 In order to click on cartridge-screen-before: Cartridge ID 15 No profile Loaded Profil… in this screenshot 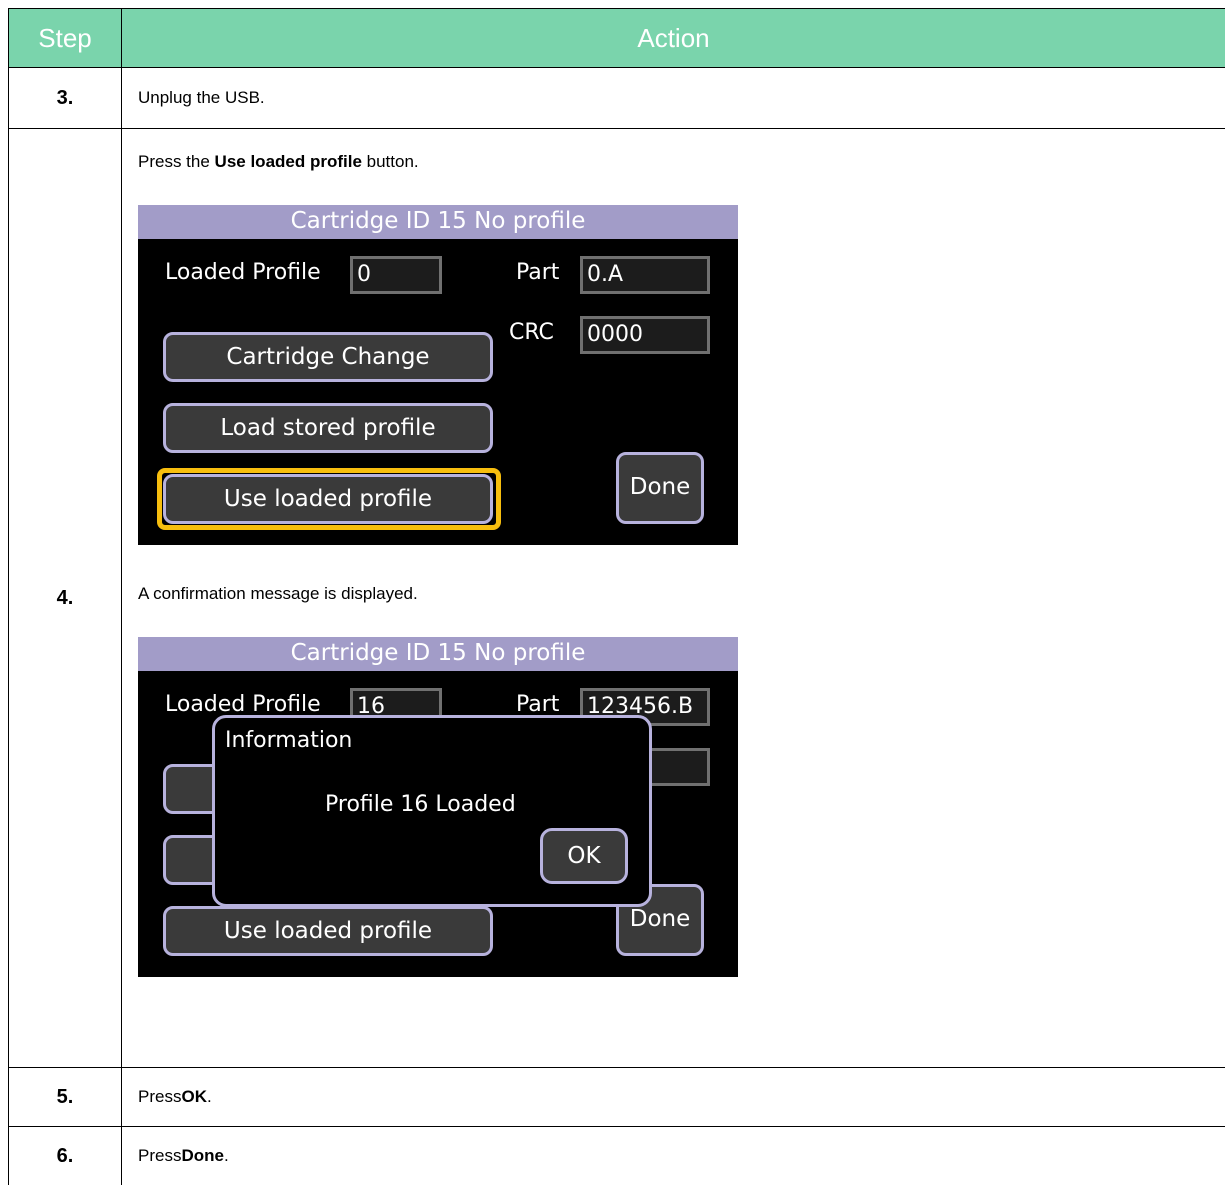, I will do `click(438, 375)`.